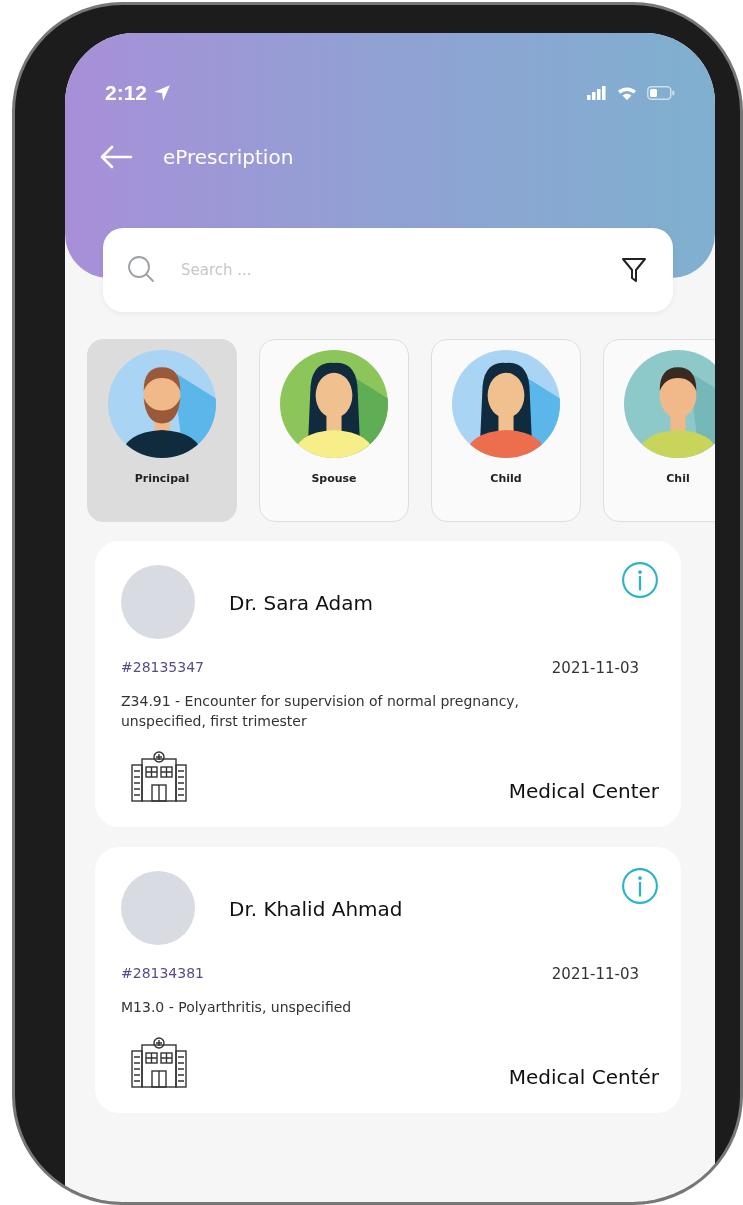  Describe the element at coordinates (506, 478) in the screenshot. I see `member-label: Child` at that location.